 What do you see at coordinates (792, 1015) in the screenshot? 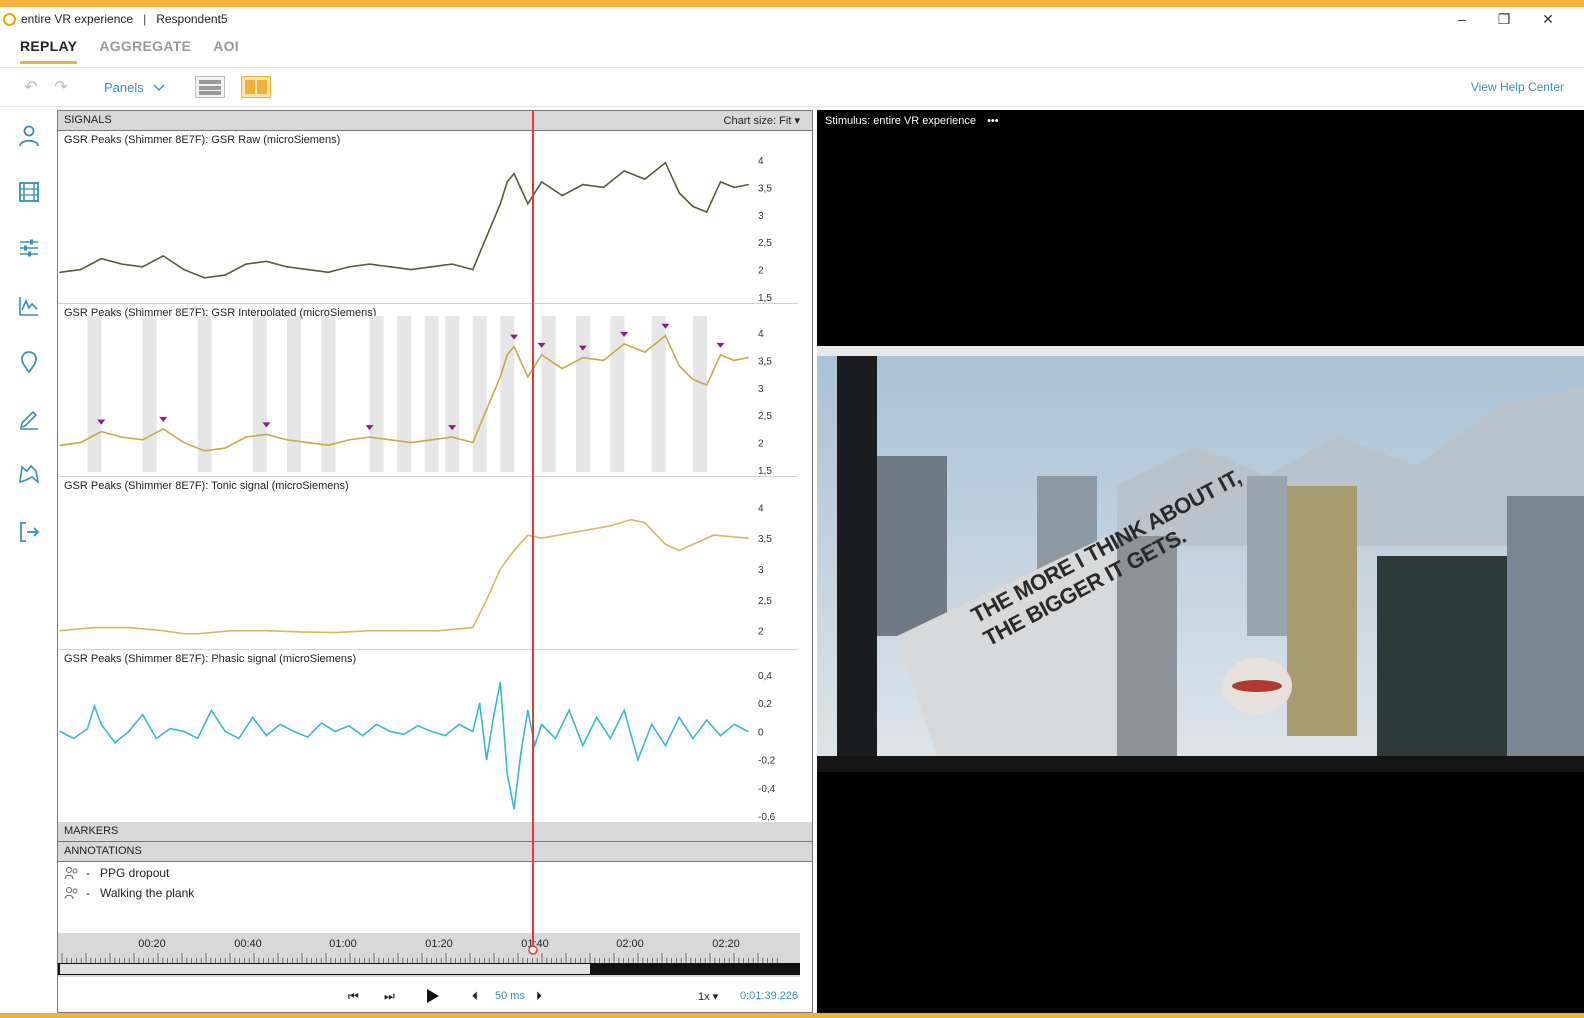
I see `accent-bottom-bar` at bounding box center [792, 1015].